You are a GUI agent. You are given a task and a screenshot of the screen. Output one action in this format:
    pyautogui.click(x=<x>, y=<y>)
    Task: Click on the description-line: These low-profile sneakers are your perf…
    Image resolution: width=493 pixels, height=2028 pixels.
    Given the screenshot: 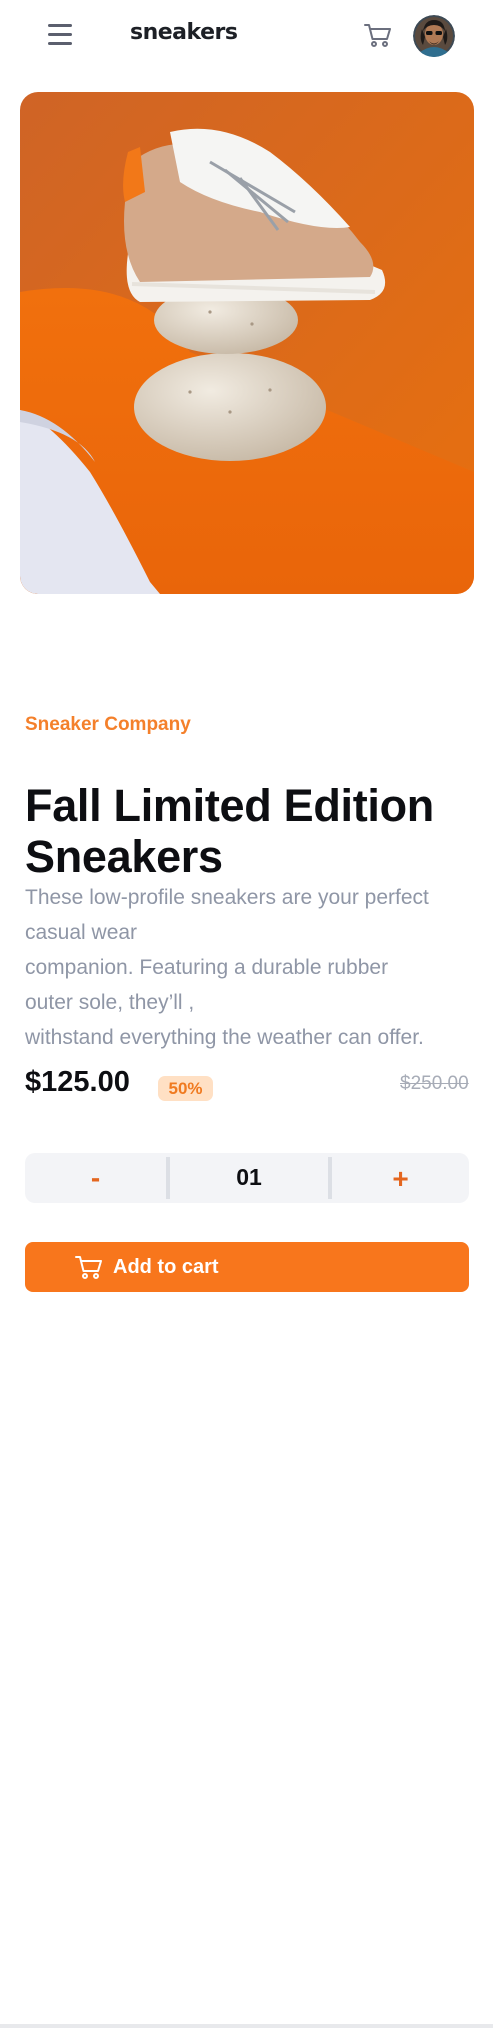 What is the action you would take?
    pyautogui.click(x=227, y=897)
    